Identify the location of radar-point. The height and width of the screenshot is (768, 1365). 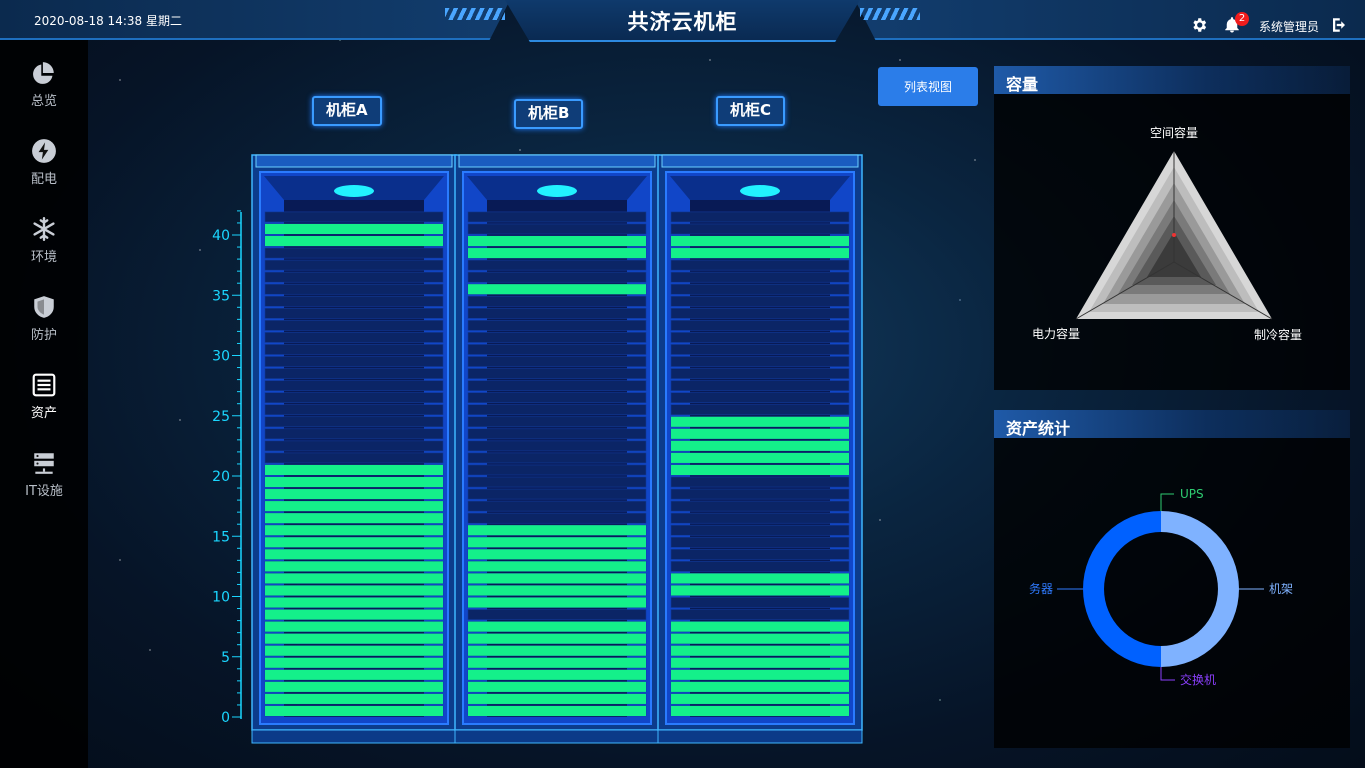
(1174, 235).